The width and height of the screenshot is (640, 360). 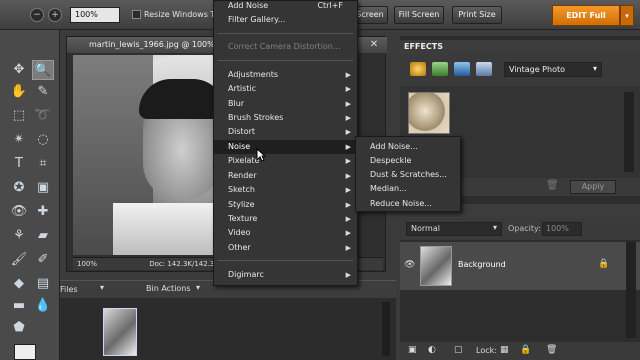 What do you see at coordinates (19, 140) in the screenshot?
I see `magic-wand-tool-icon: ✴` at bounding box center [19, 140].